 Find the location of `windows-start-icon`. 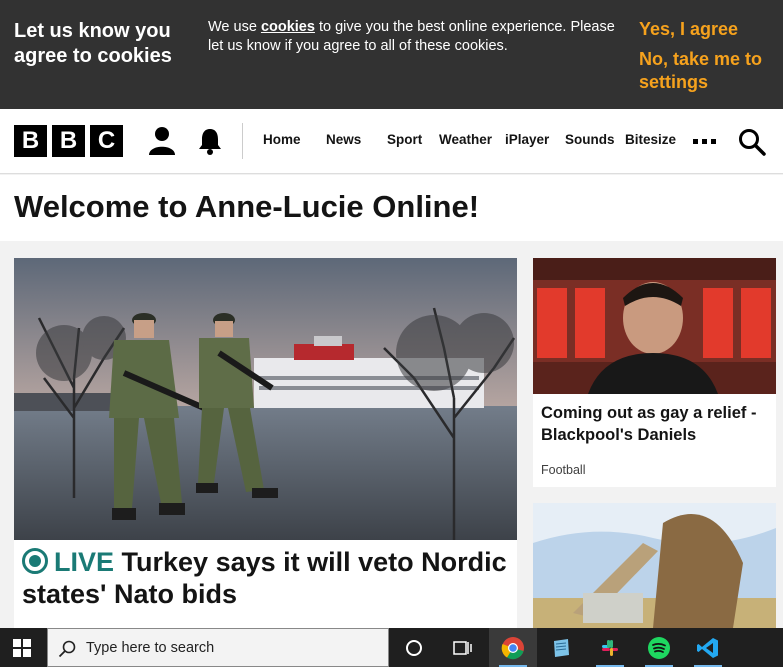

windows-start-icon is located at coordinates (22, 648).